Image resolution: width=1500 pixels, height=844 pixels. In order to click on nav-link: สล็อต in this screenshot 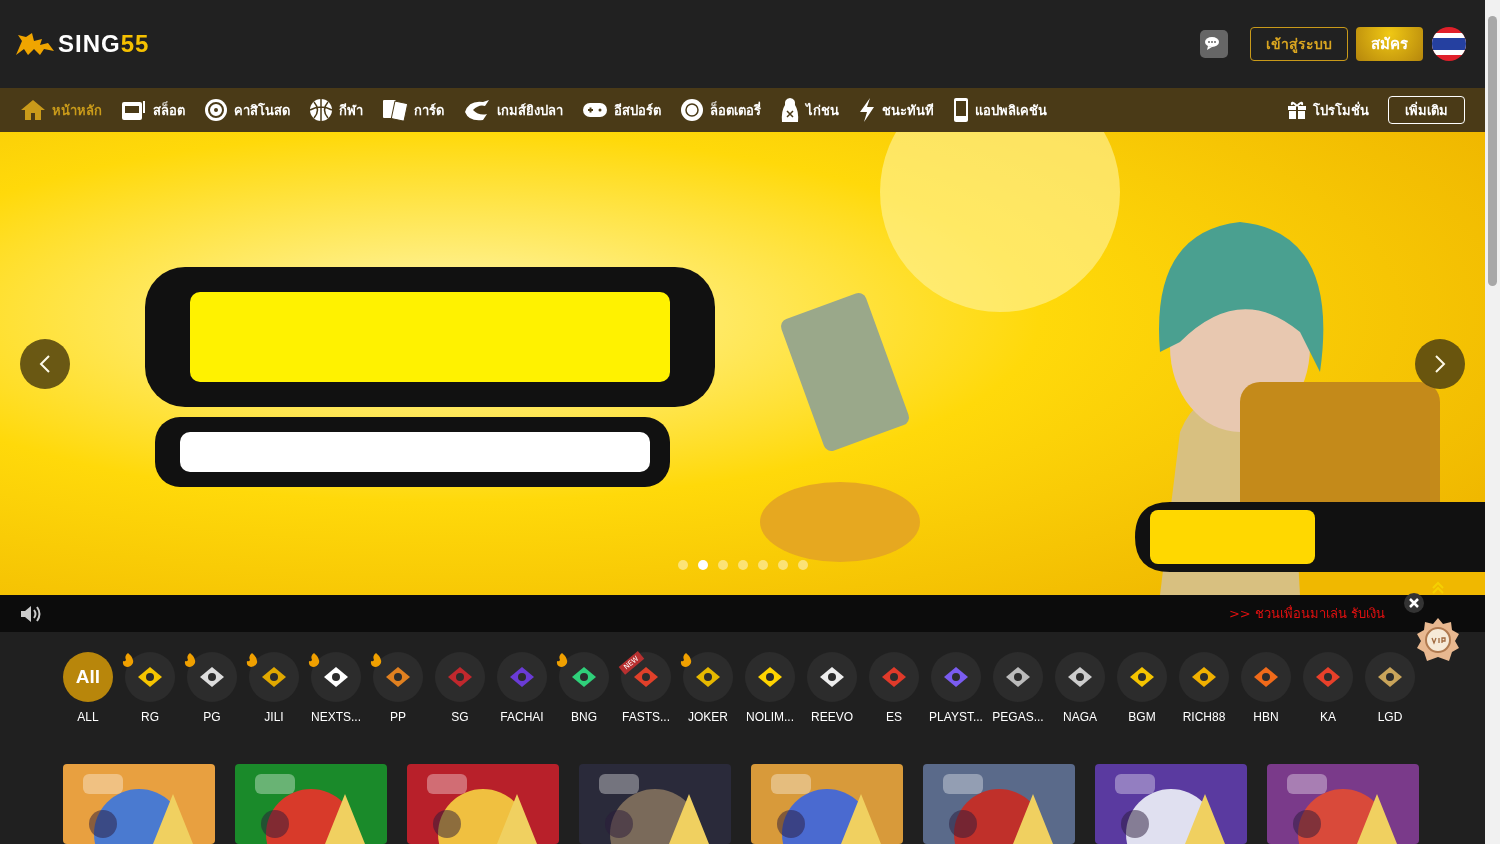, I will do `click(153, 110)`.